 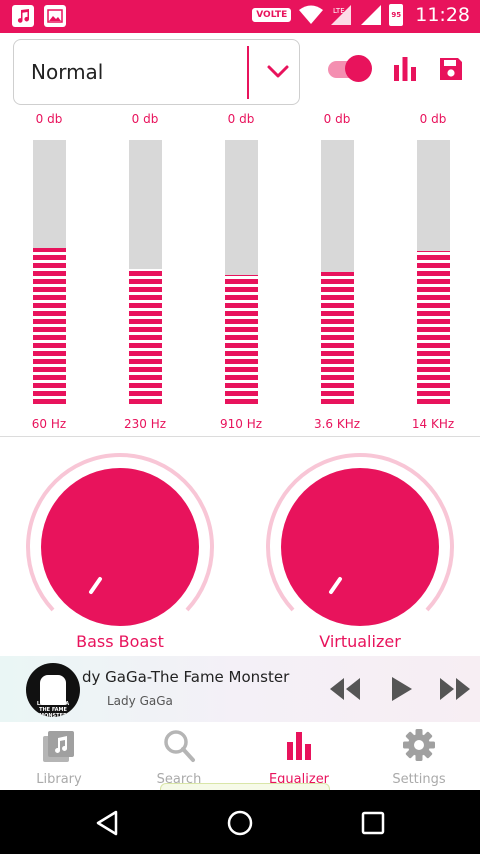 I want to click on nav-search: Search, so click(x=179, y=758).